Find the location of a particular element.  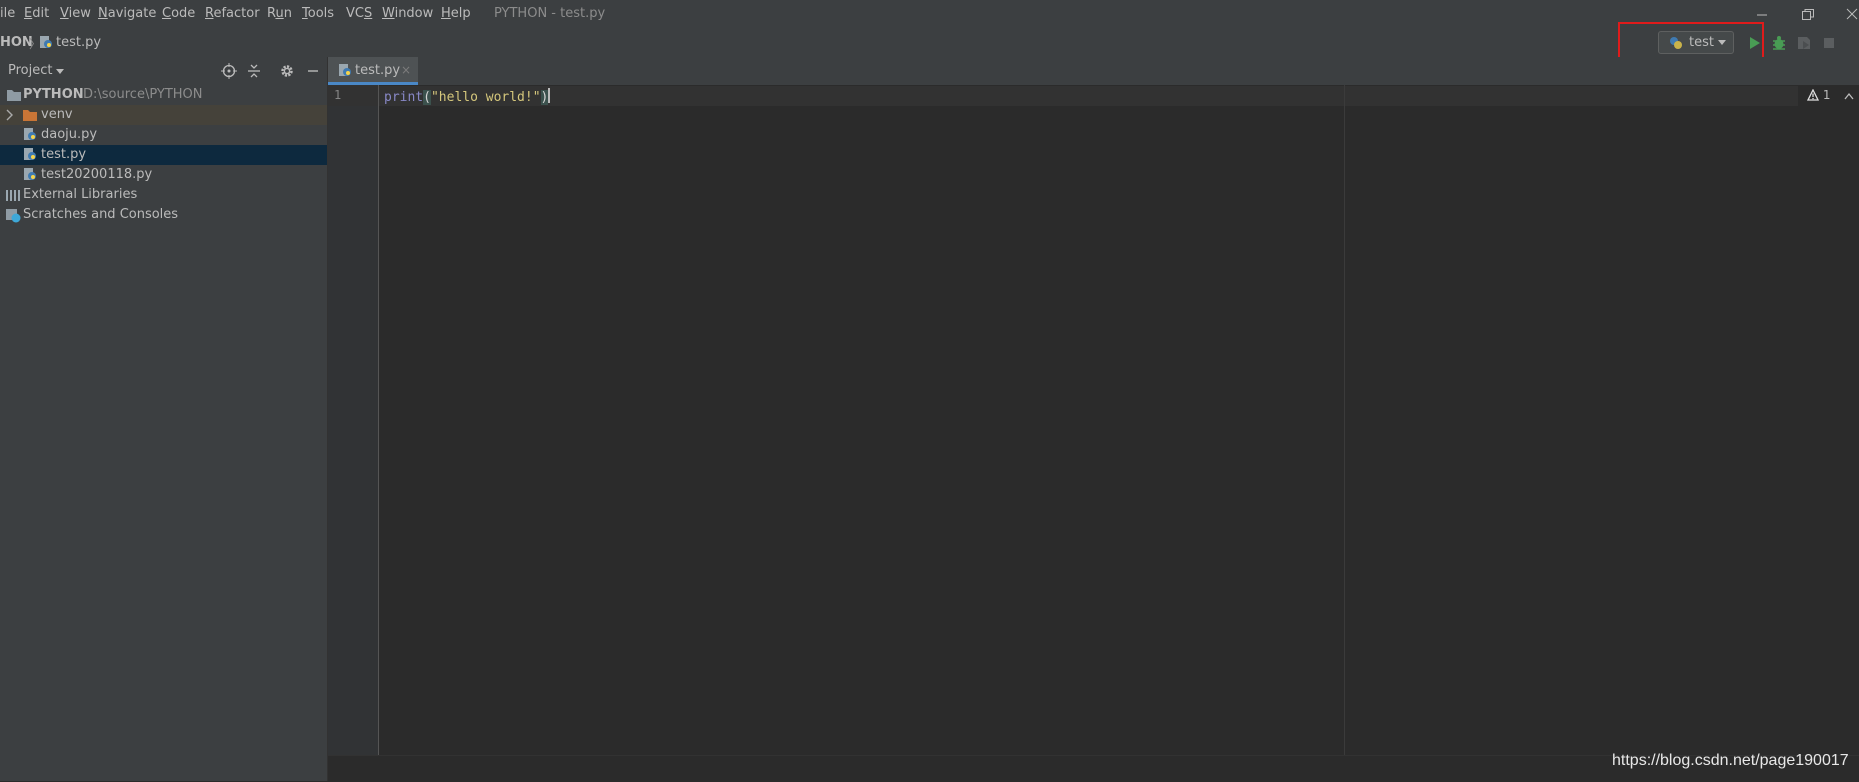

tree-item-daoju: daoju.py is located at coordinates (163, 135).